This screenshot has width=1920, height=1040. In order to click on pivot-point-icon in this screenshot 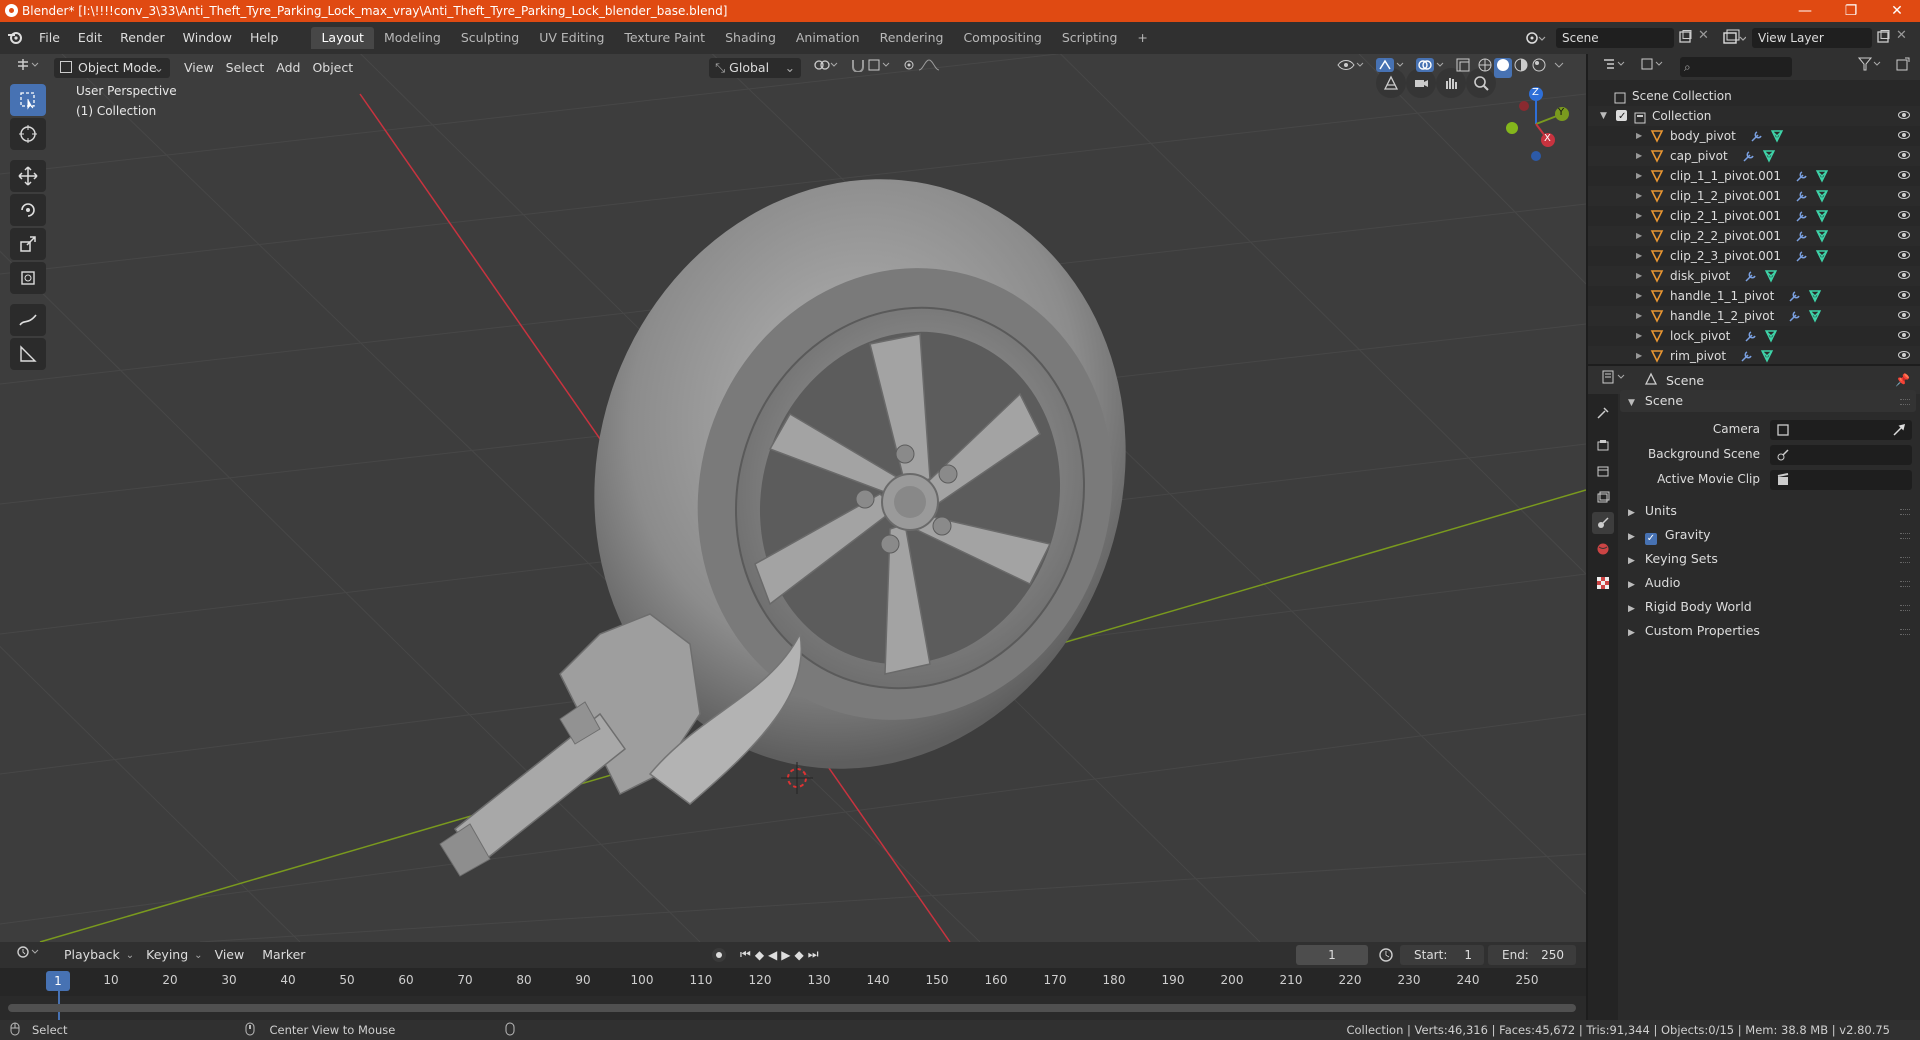, I will do `click(826, 68)`.